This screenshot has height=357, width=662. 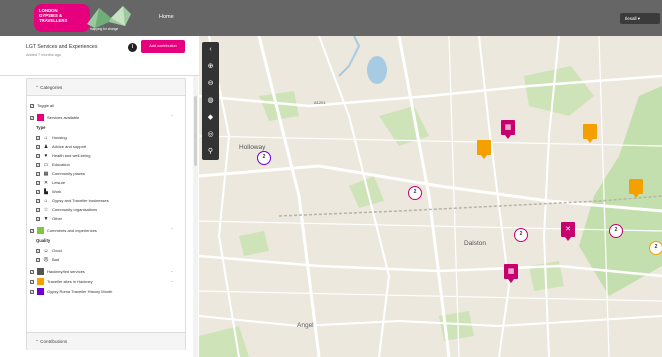 I want to click on quality-label: Good, so click(x=57, y=251).